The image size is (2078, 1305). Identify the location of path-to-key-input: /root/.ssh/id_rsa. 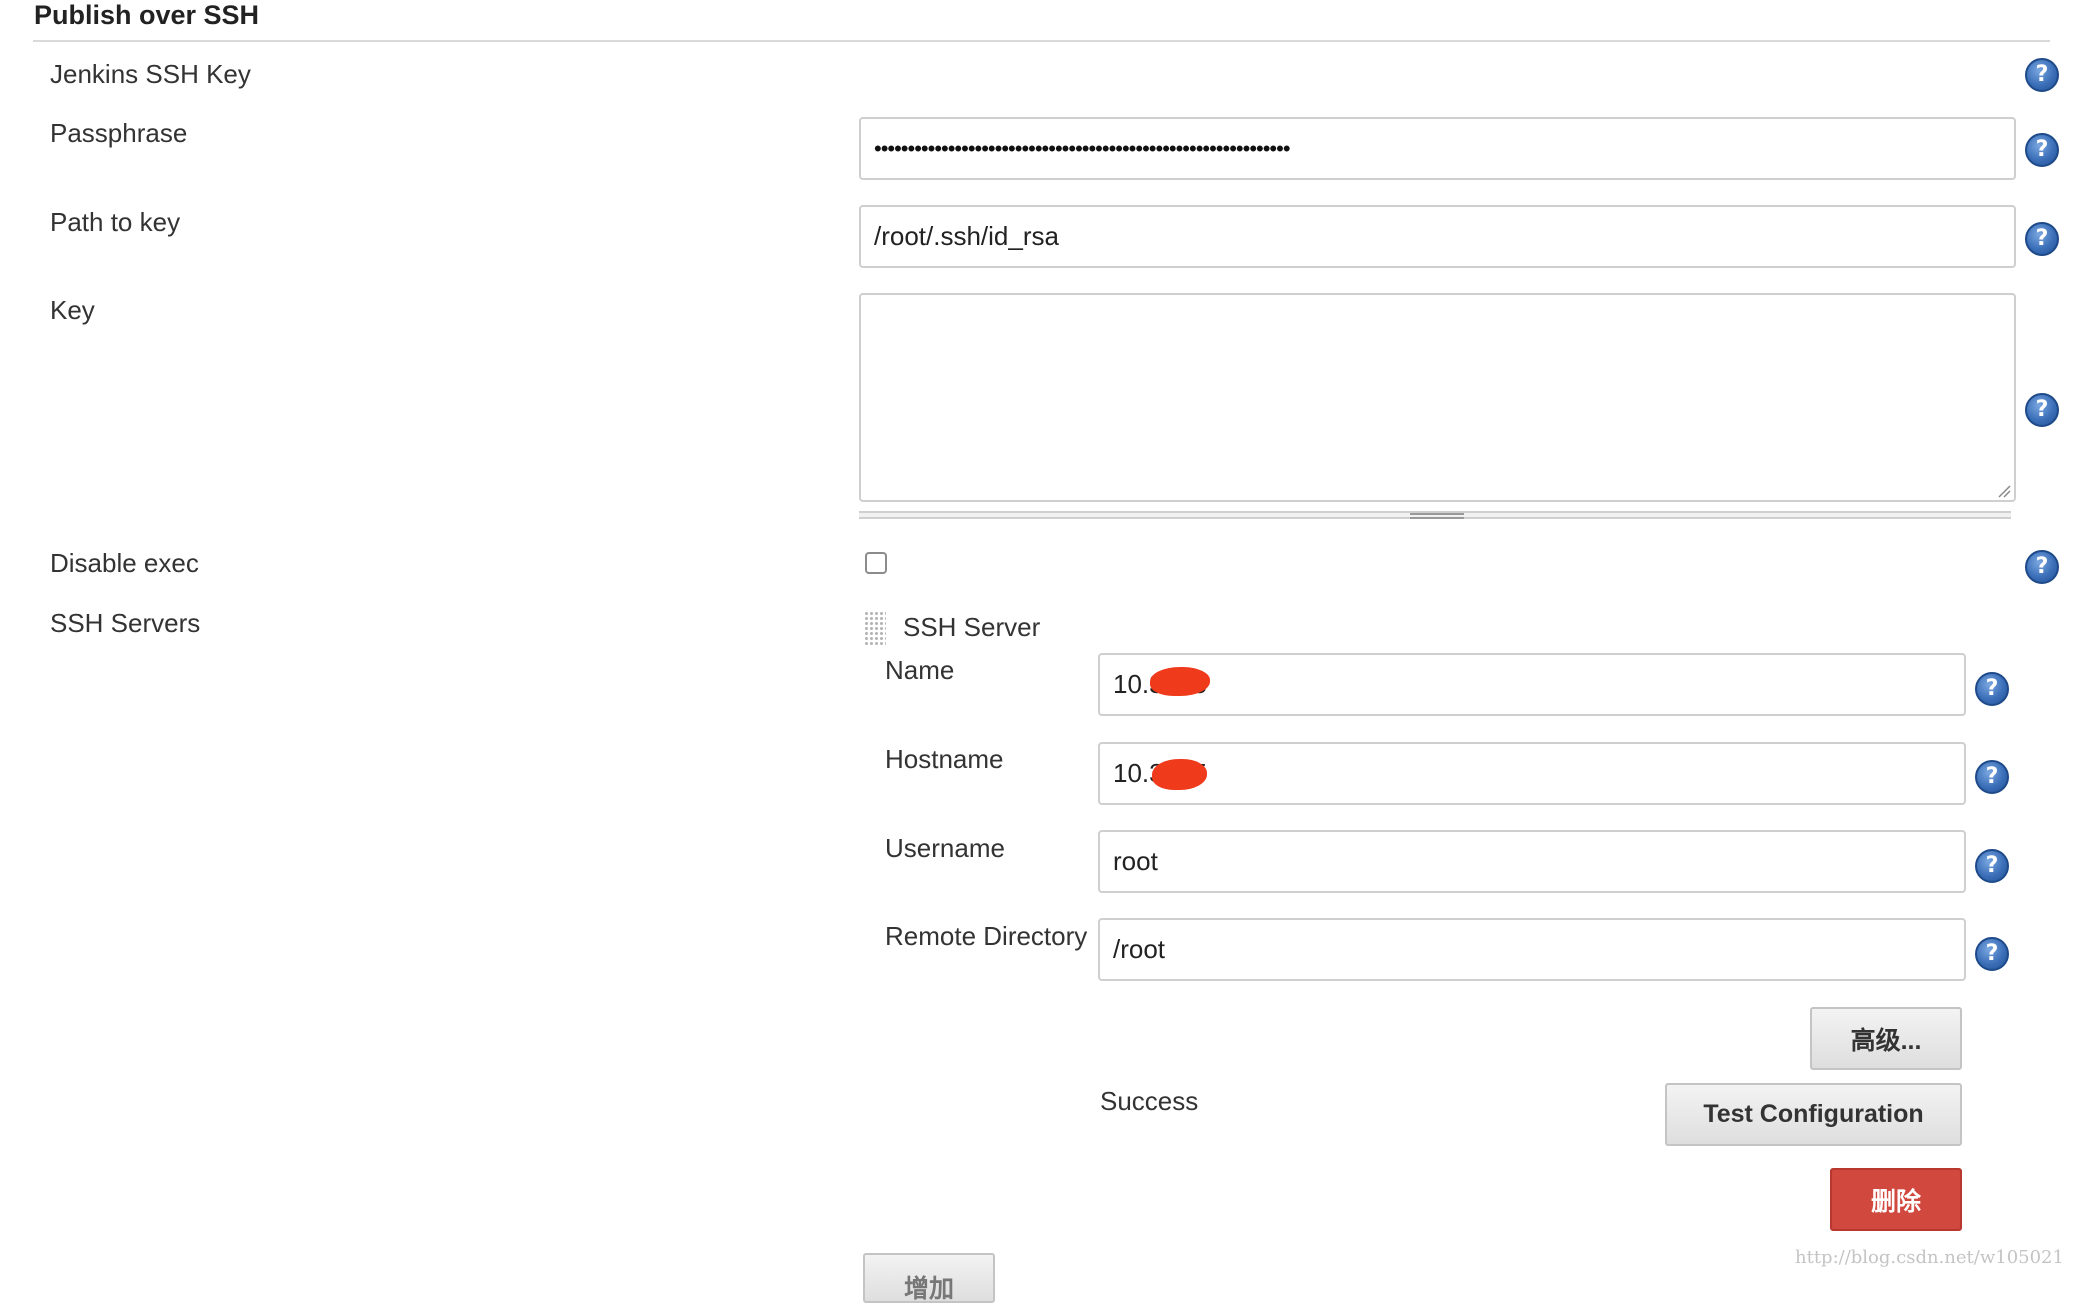
(1437, 236).